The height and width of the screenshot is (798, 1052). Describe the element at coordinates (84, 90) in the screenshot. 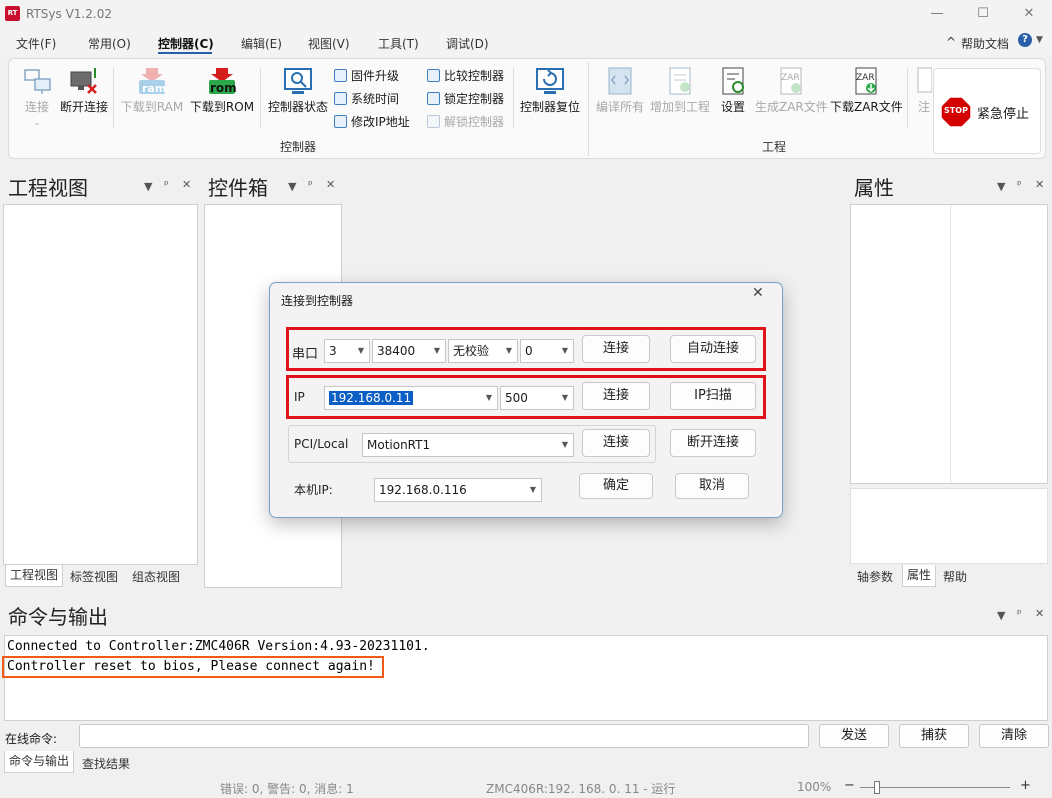

I see `disconnect-ribbon-button: 断开连接` at that location.